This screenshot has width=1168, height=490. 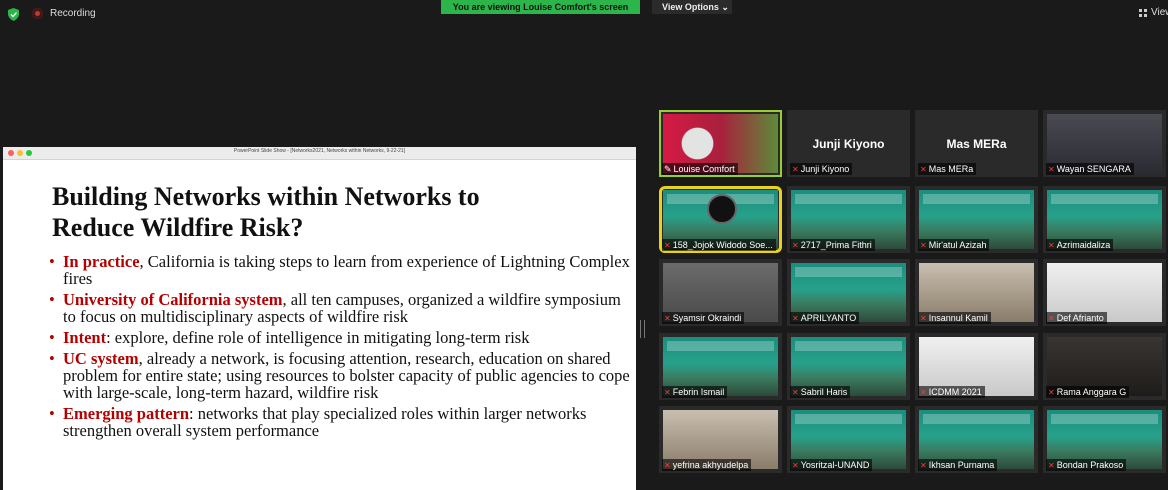 I want to click on view-button: View, so click(x=1159, y=12).